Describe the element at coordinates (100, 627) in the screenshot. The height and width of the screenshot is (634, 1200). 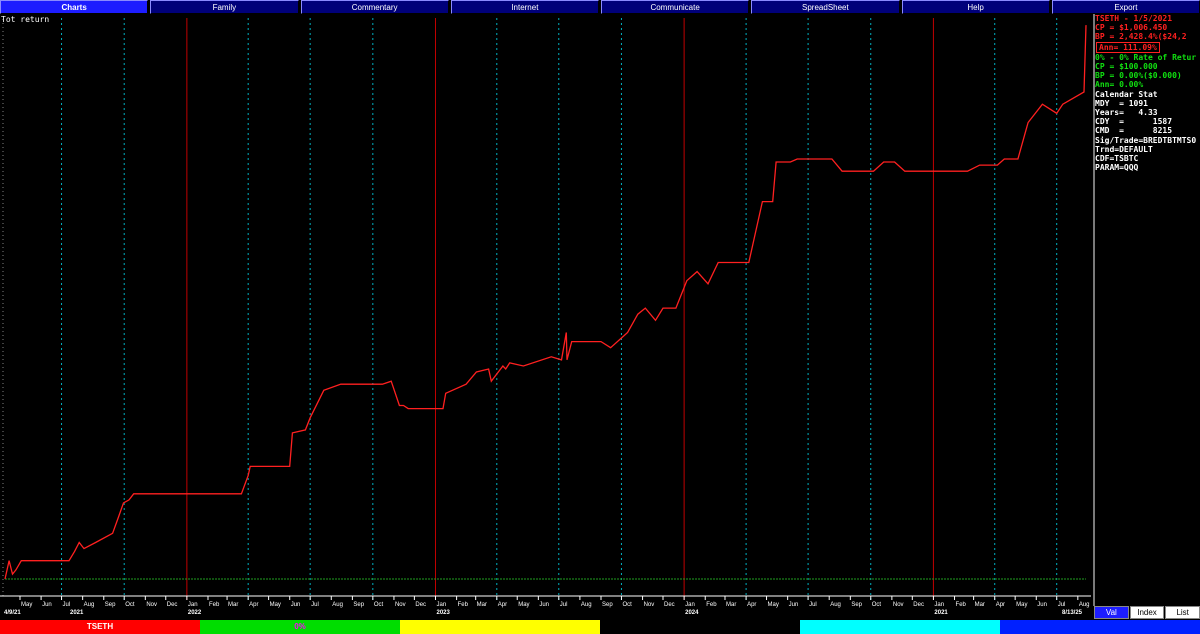
I see `strip-segment: TSETH` at that location.